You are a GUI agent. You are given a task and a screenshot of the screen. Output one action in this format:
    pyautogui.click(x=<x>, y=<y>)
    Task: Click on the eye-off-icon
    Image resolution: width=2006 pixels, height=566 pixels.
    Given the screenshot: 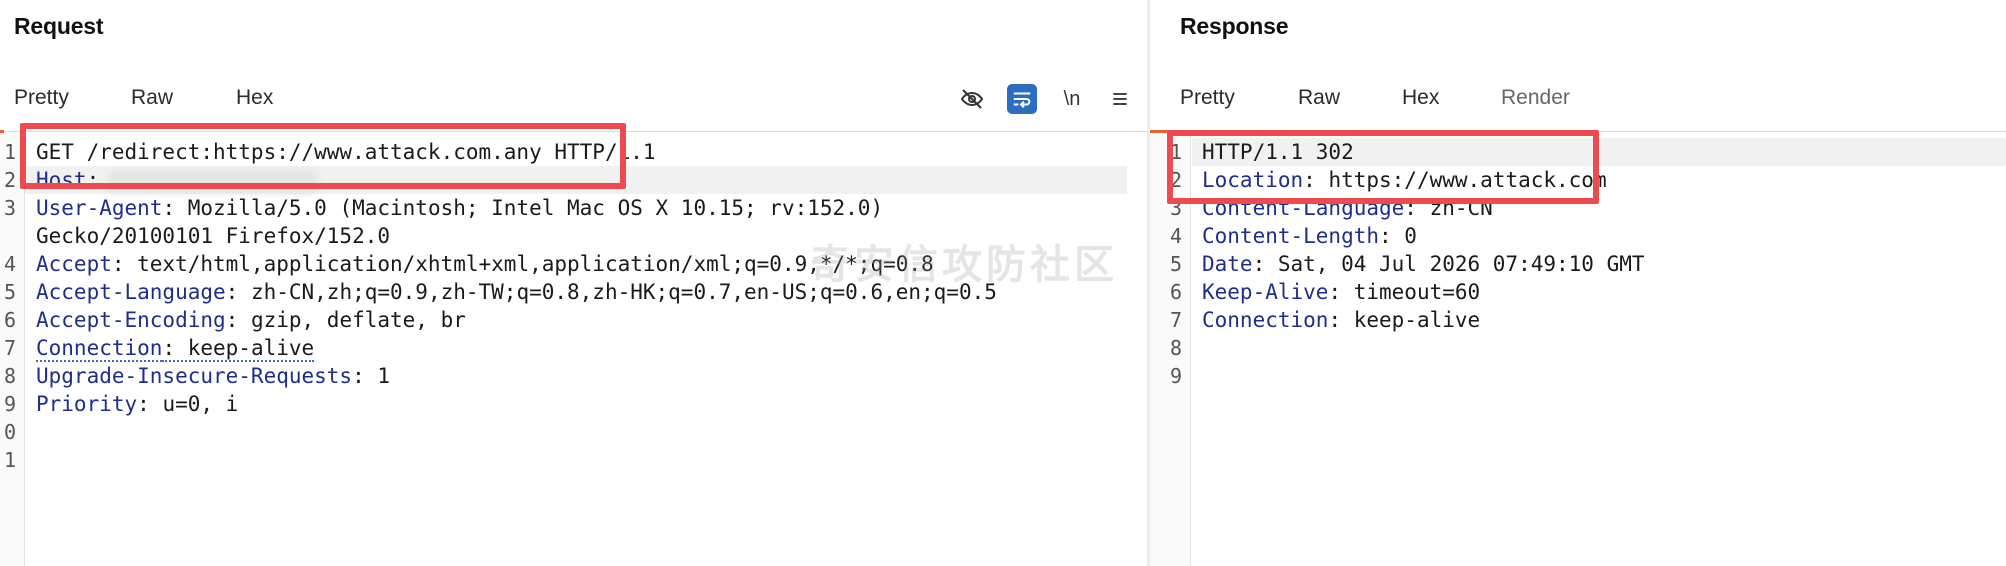 What is the action you would take?
    pyautogui.click(x=972, y=99)
    